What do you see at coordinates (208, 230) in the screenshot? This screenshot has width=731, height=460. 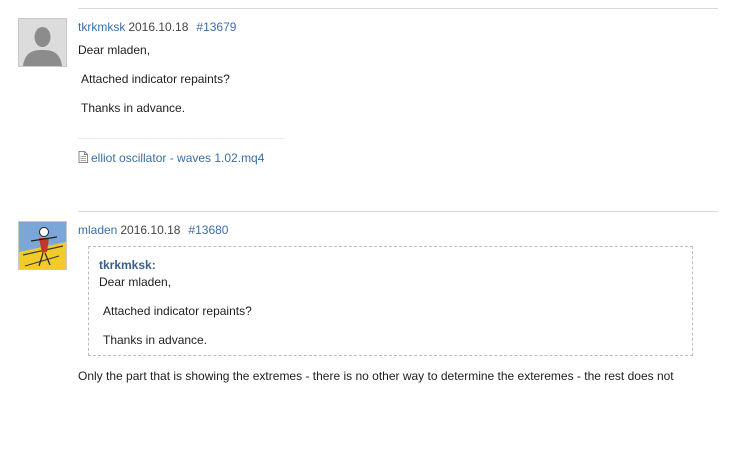 I see `post-number-link: #13680` at bounding box center [208, 230].